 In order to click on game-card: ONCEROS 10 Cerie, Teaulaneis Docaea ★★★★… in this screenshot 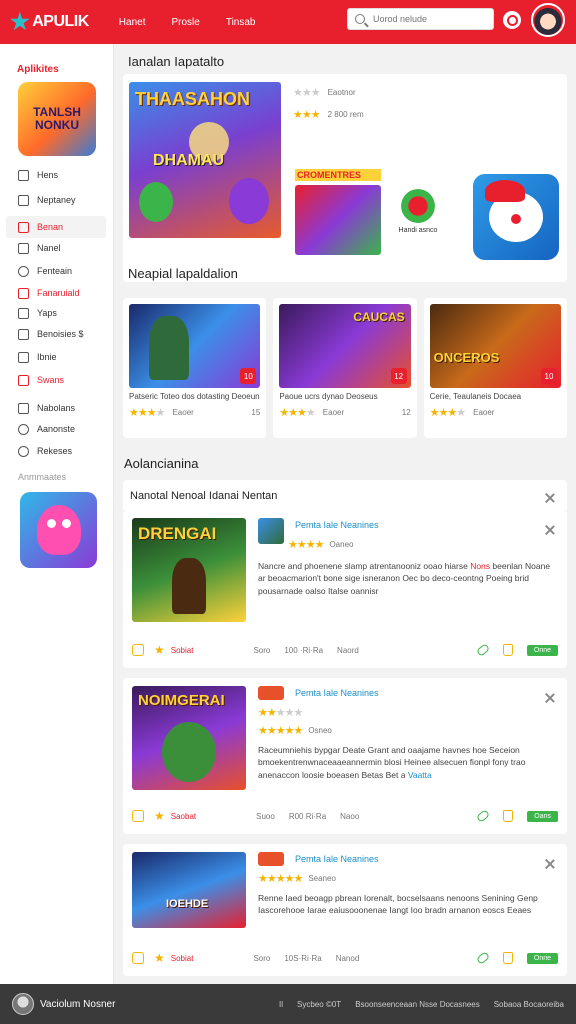, I will do `click(495, 368)`.